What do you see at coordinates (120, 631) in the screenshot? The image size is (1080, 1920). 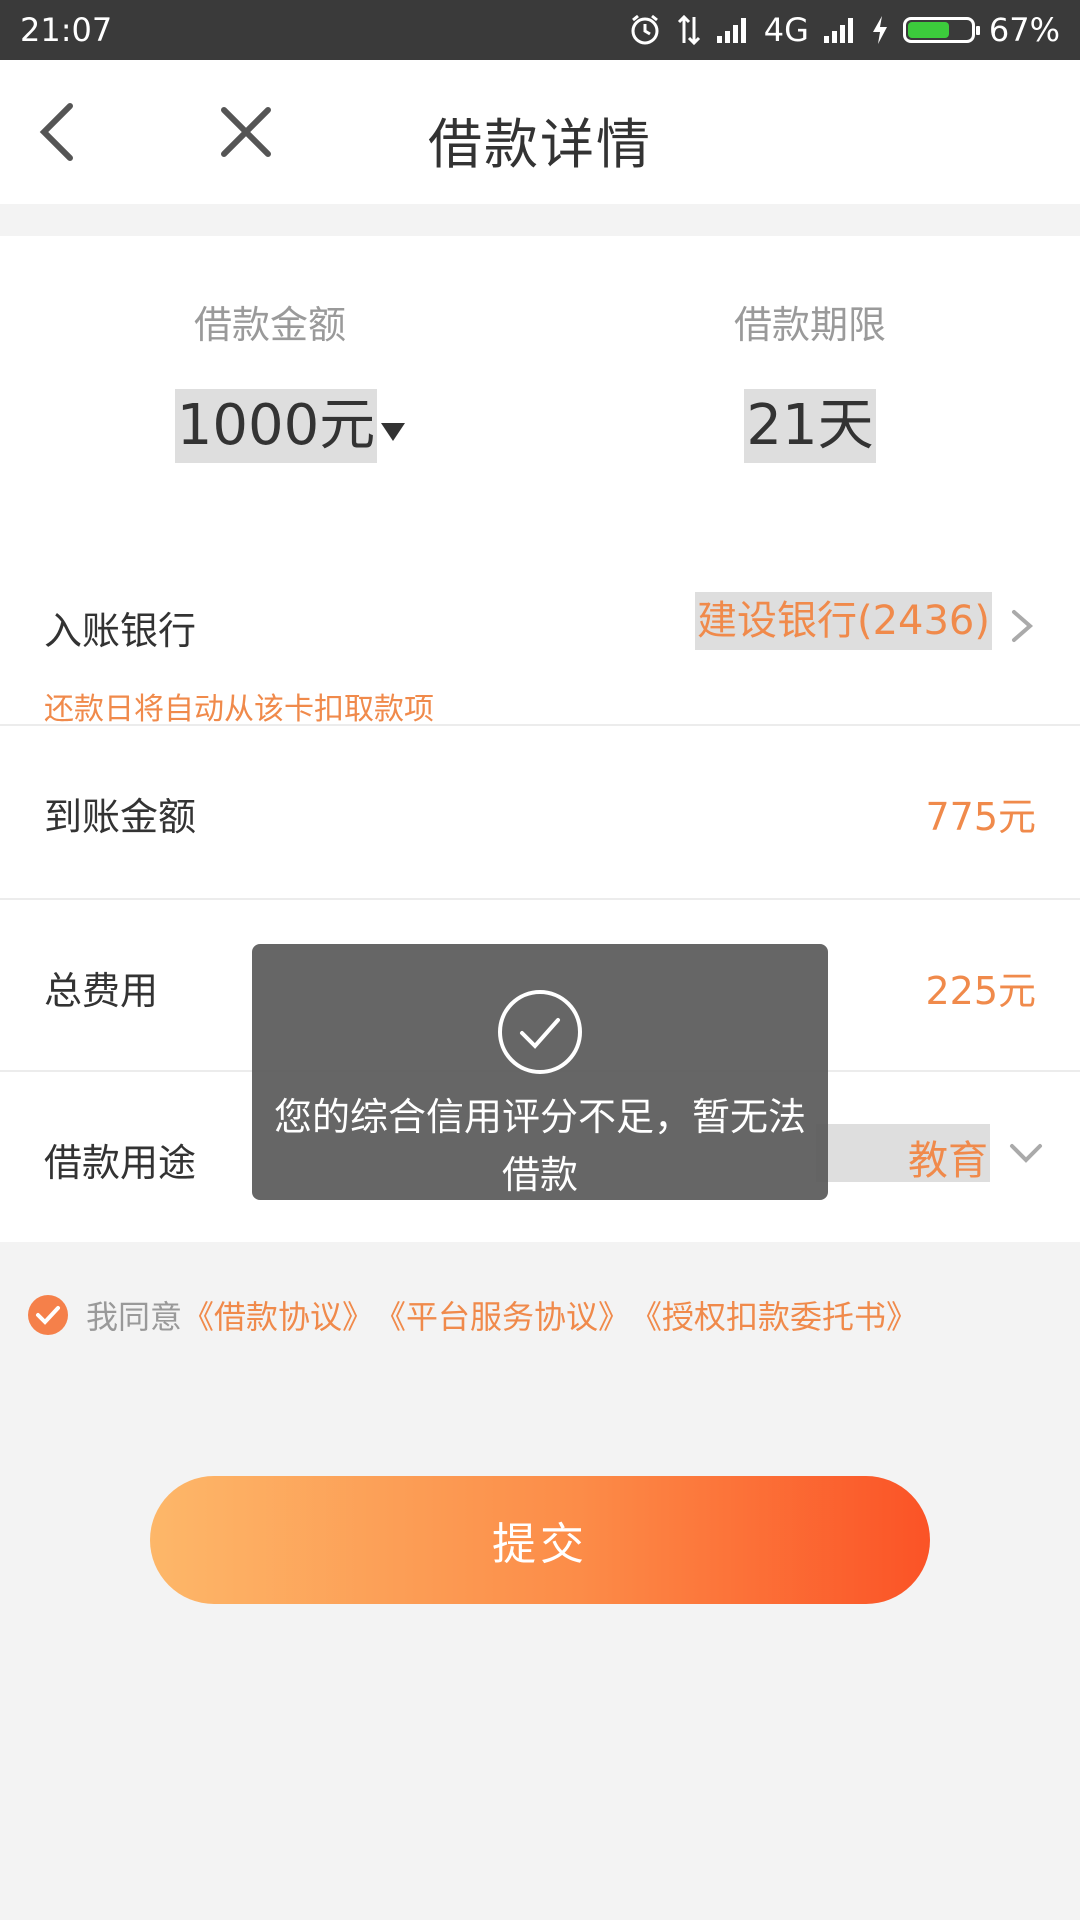 I see `bank-label: 入账银行` at bounding box center [120, 631].